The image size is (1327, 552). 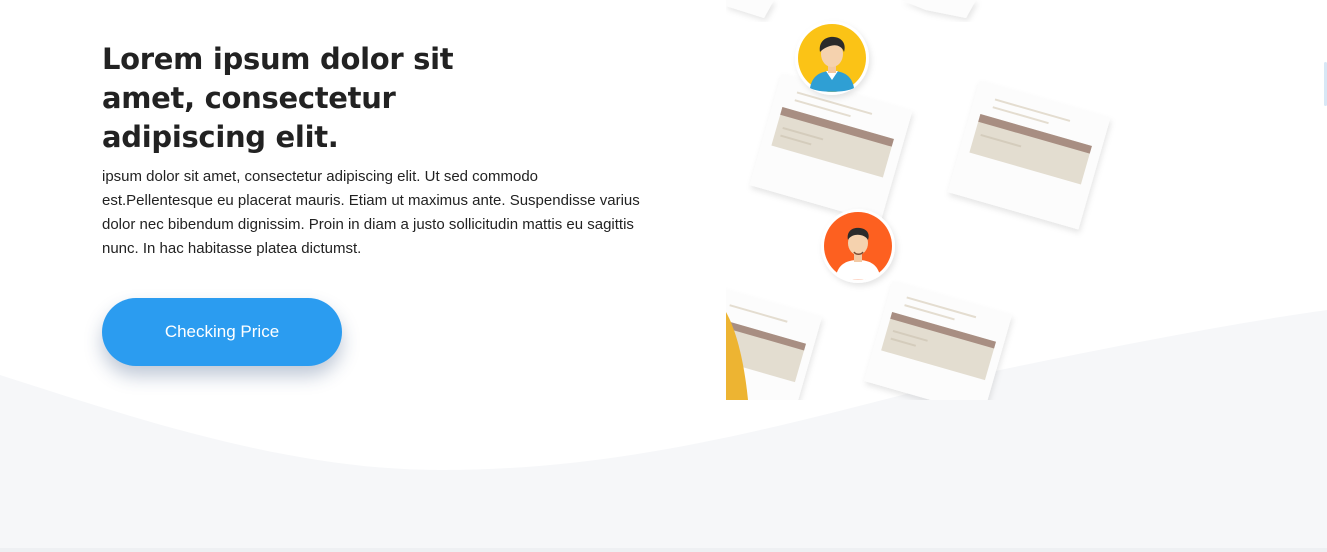 What do you see at coordinates (222, 332) in the screenshot?
I see `checking-price-button: Checking Price` at bounding box center [222, 332].